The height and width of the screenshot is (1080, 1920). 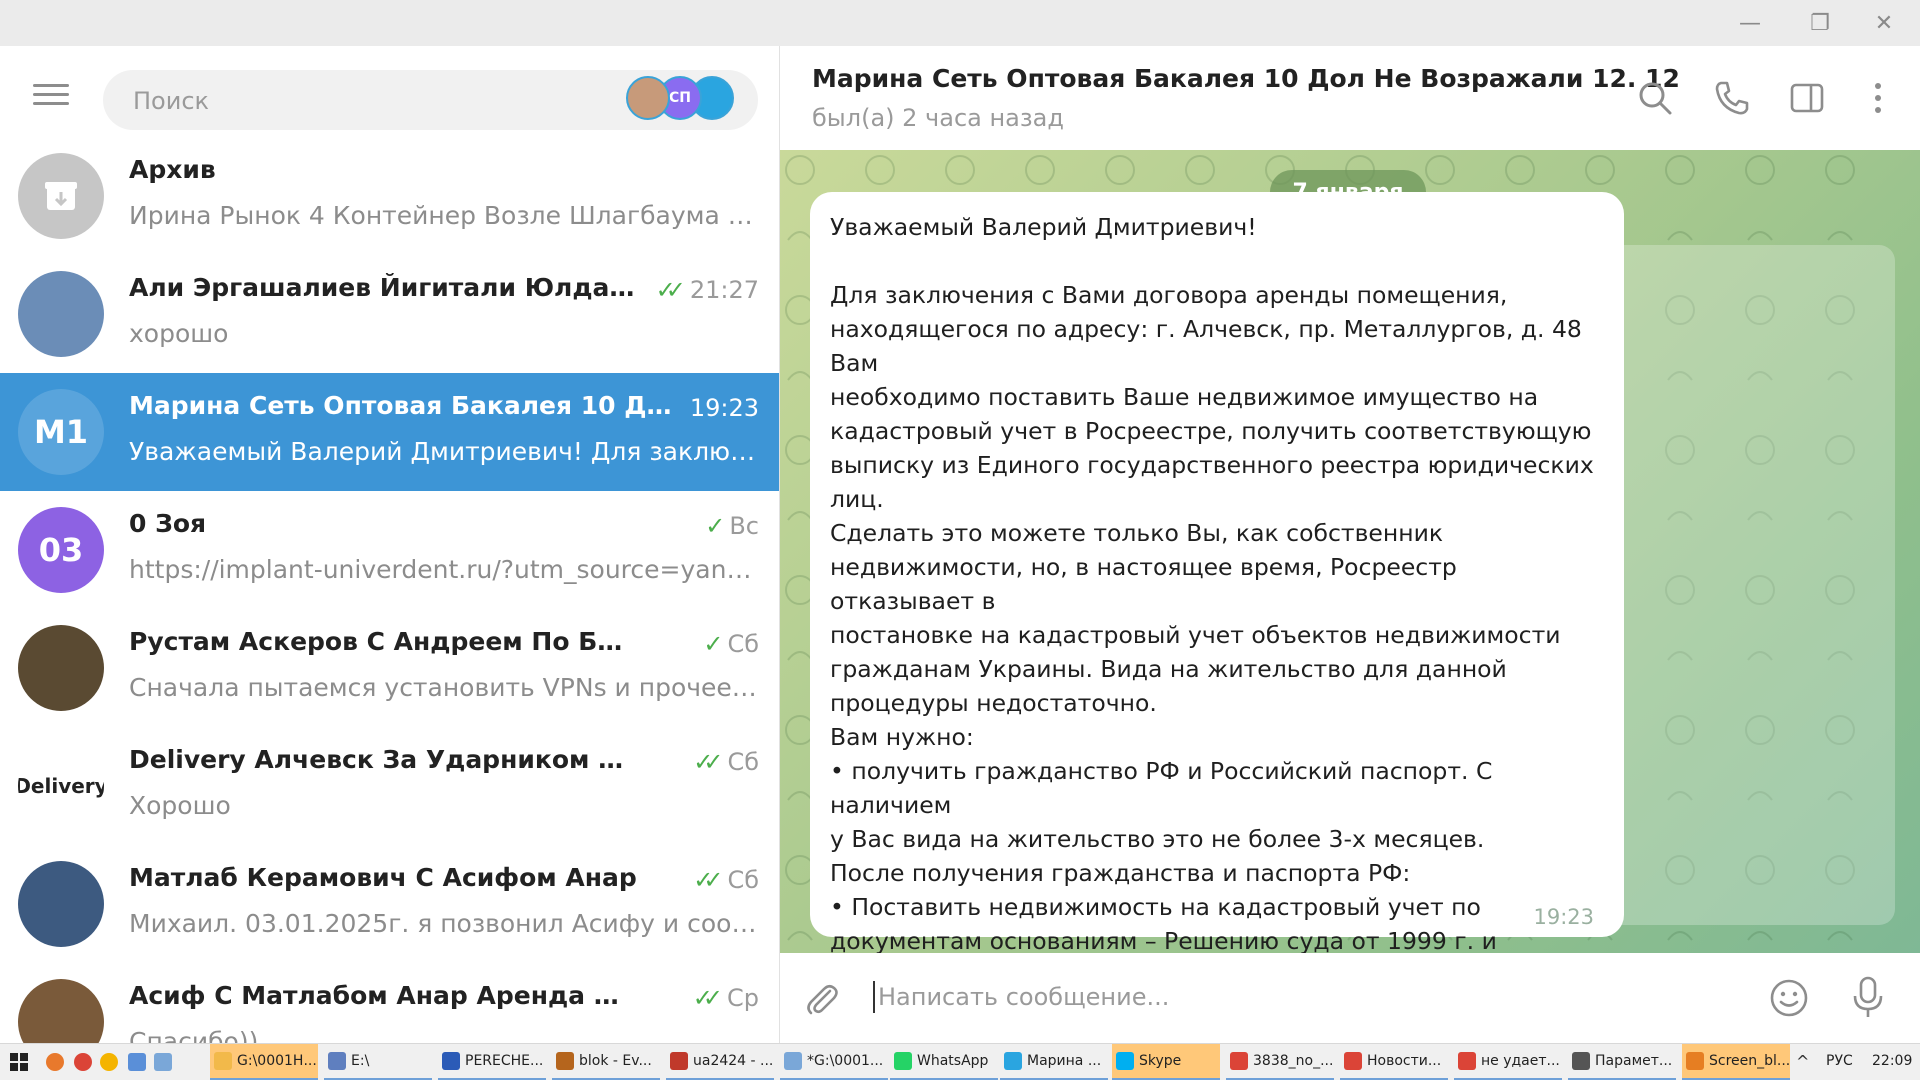 I want to click on more-options-icon, so click(x=1878, y=98).